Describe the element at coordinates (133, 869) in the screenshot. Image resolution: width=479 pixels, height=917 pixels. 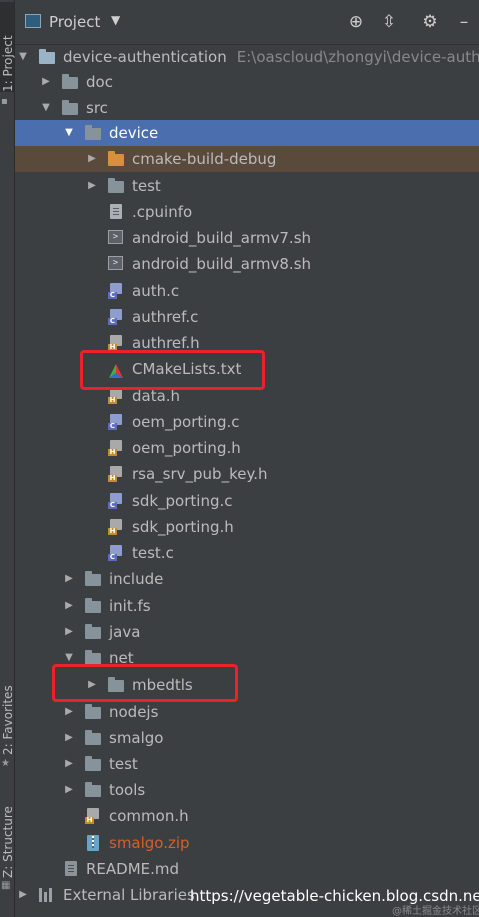
I see `file-label: README.md` at that location.